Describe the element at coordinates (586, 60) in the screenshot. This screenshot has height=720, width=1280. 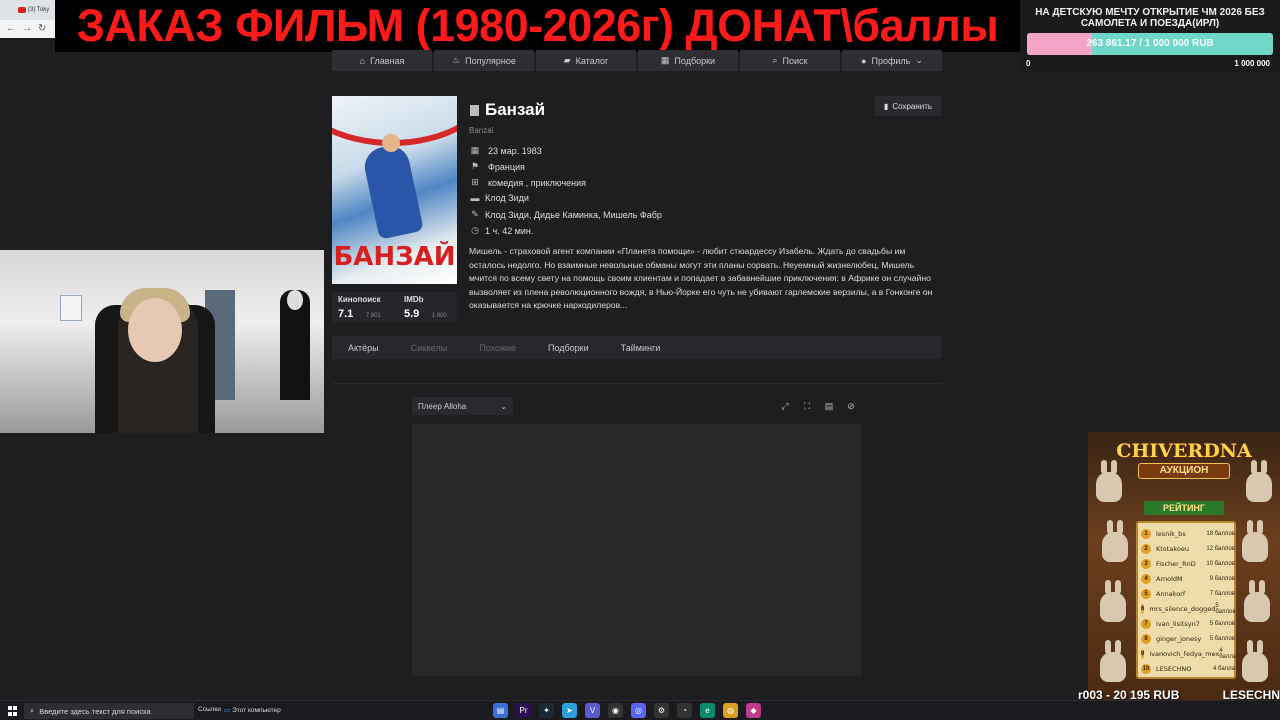
I see `nav-catalog: ▰ Каталог` at that location.